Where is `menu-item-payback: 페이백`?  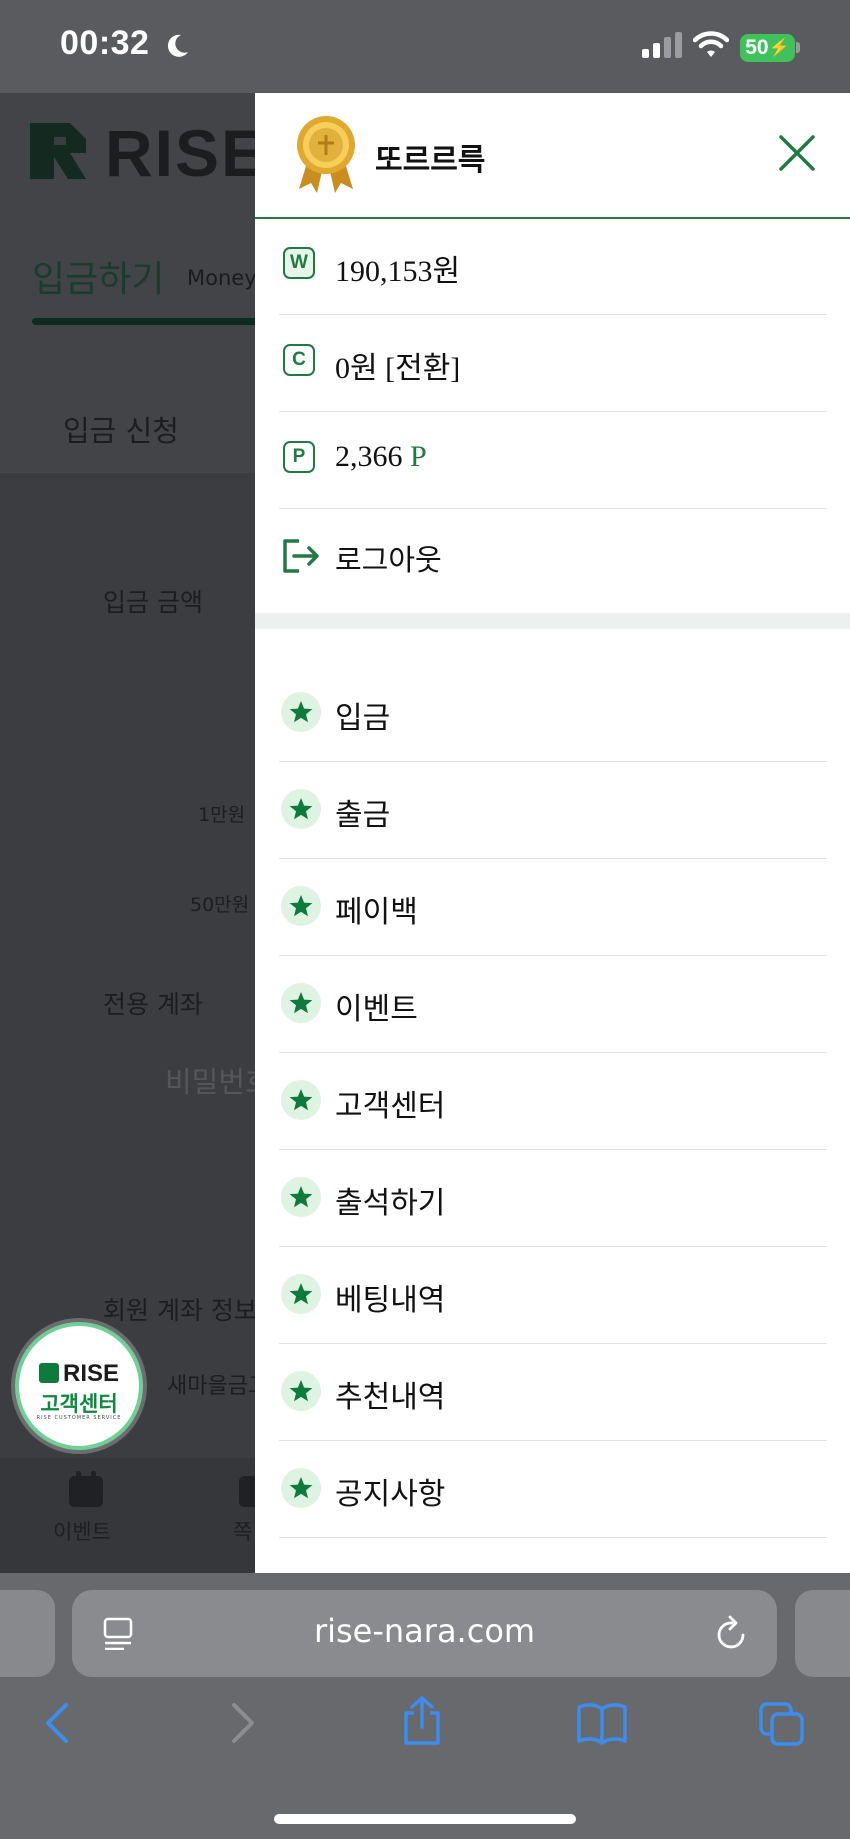 menu-item-payback: 페이백 is located at coordinates (553, 907).